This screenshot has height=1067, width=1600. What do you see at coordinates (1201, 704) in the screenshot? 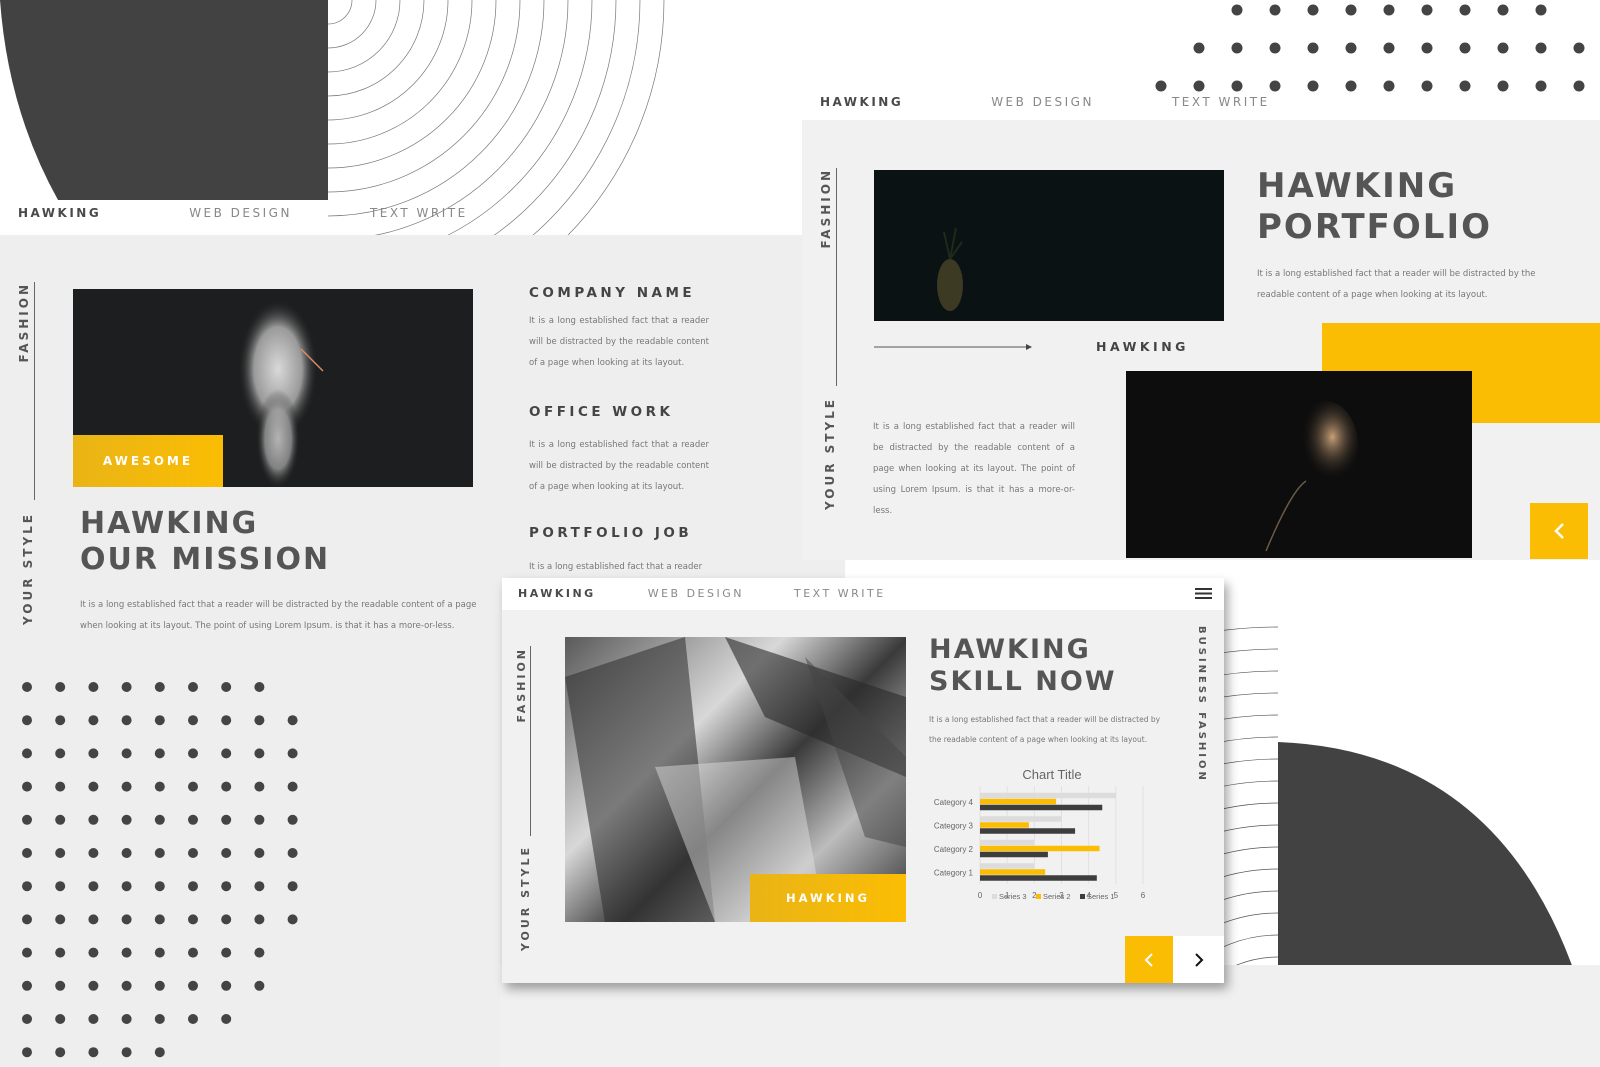
I see `vertical-label-business-fashion: BUSINESS FASHION` at bounding box center [1201, 704].